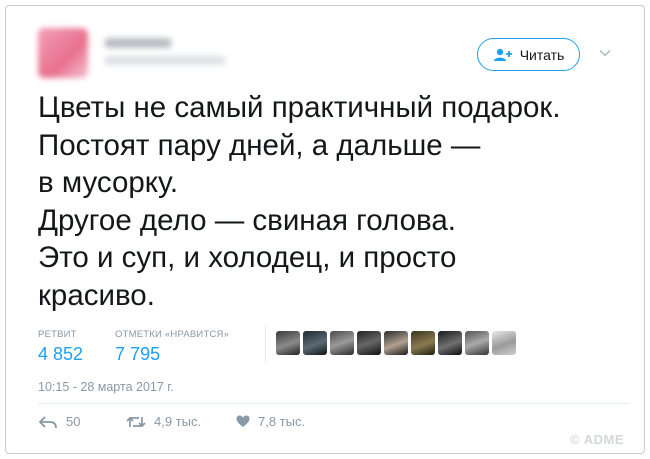  I want to click on tweet-text-line: Постоят пару дней, а дальше —, so click(259, 145).